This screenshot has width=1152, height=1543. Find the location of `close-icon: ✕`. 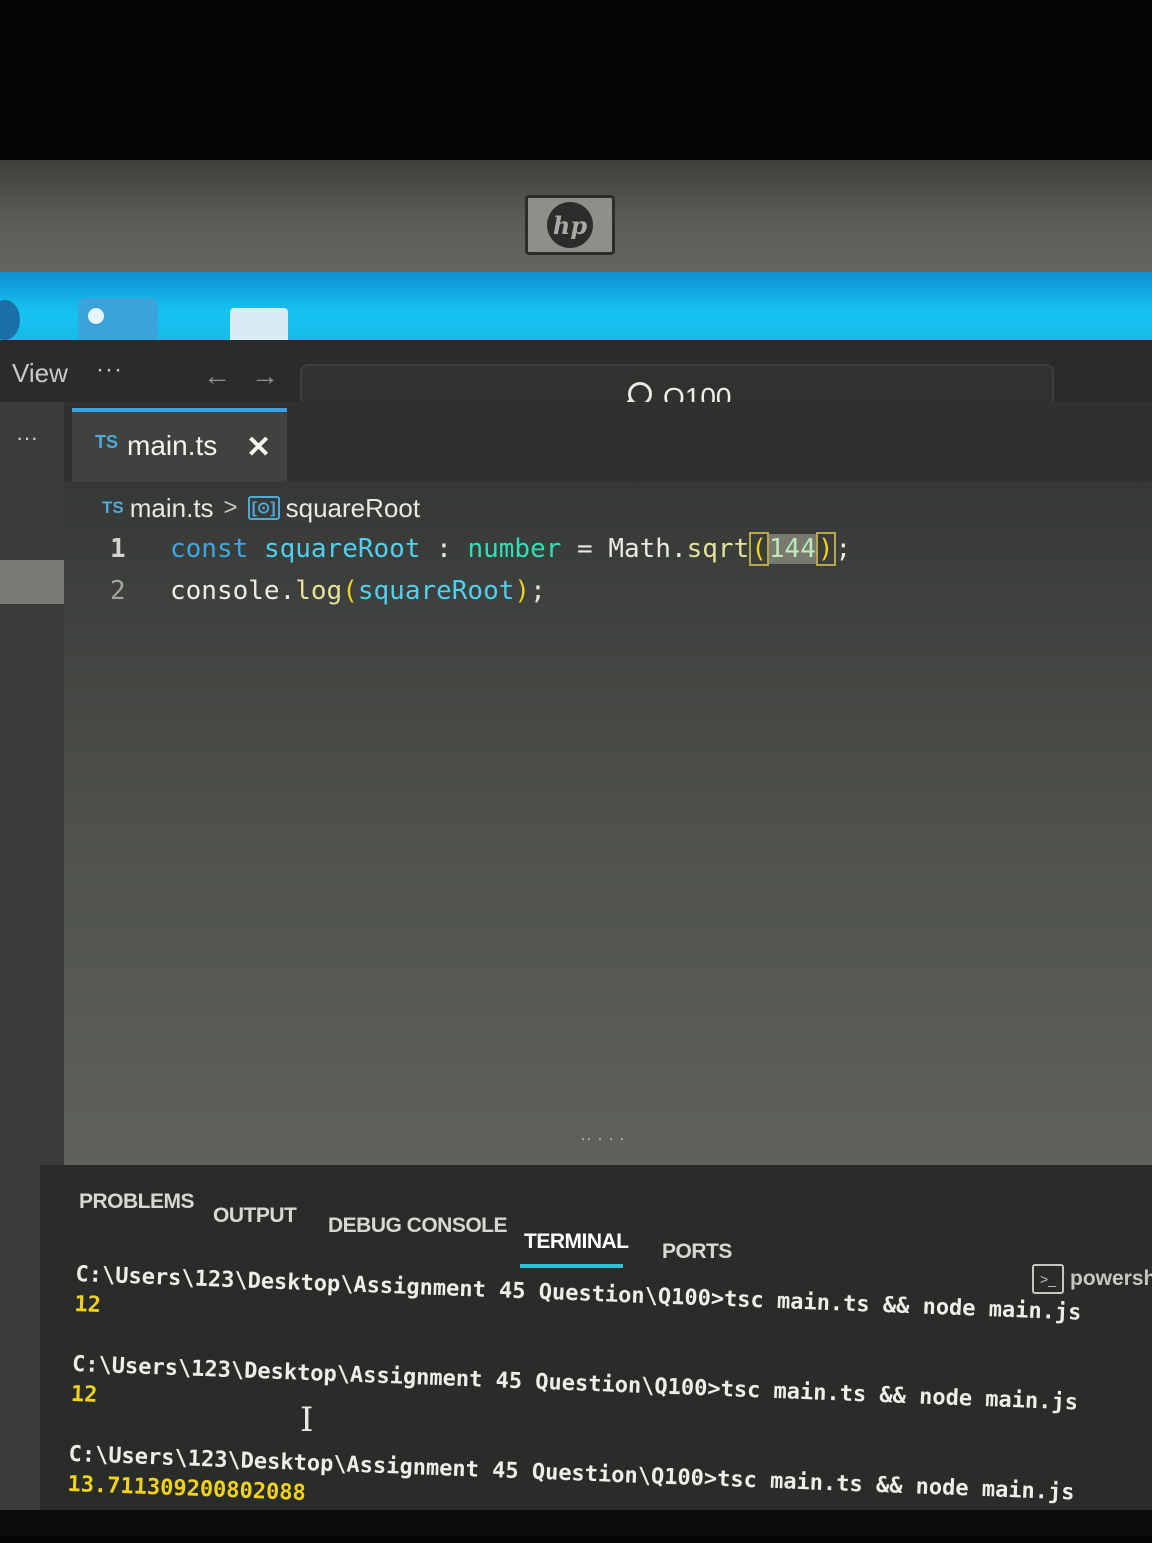

close-icon: ✕ is located at coordinates (258, 447).